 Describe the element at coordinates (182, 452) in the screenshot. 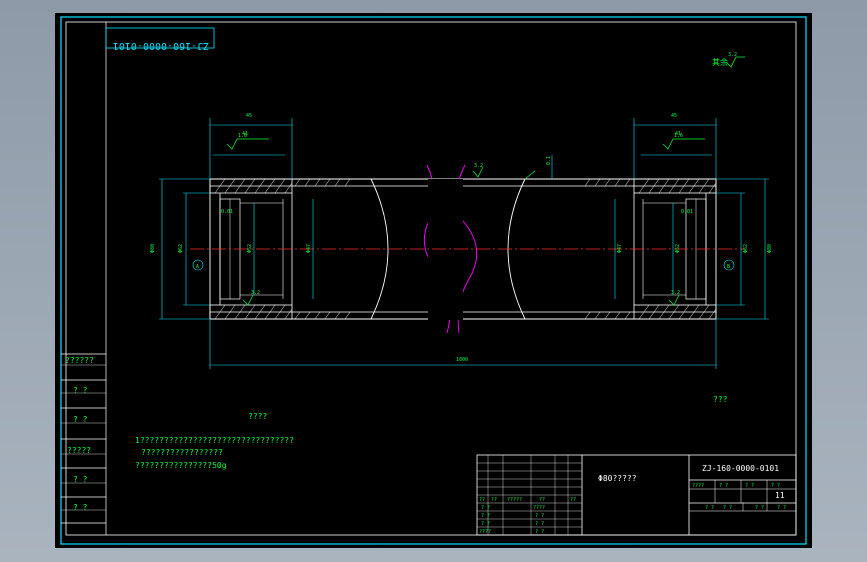

I see `notes-line-2: ?????????????????` at that location.